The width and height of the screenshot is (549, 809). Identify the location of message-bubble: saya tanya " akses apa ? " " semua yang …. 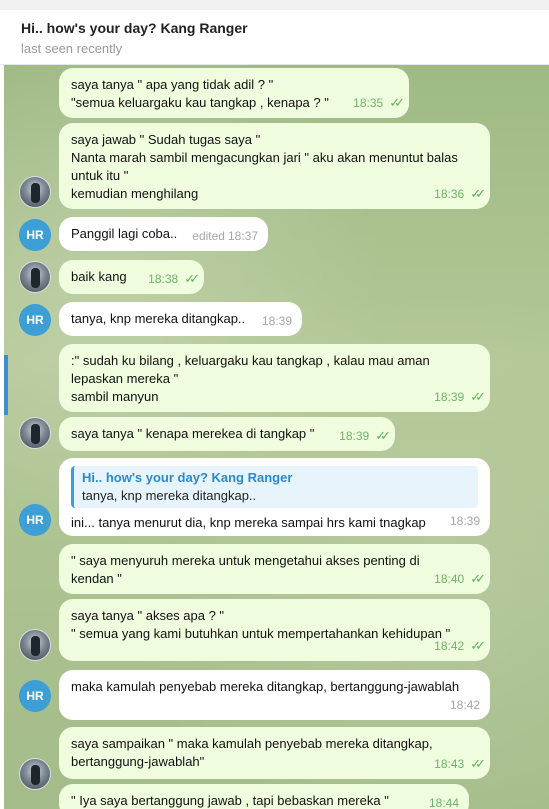
(274, 630).